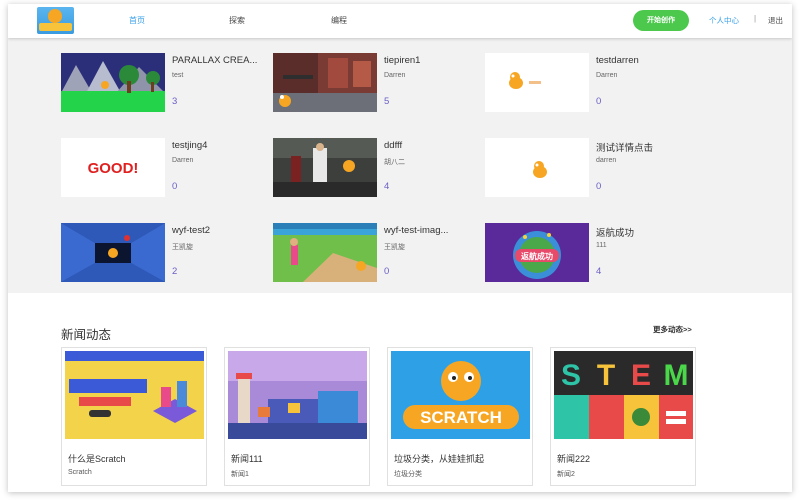  I want to click on project-author: 111, so click(601, 245).